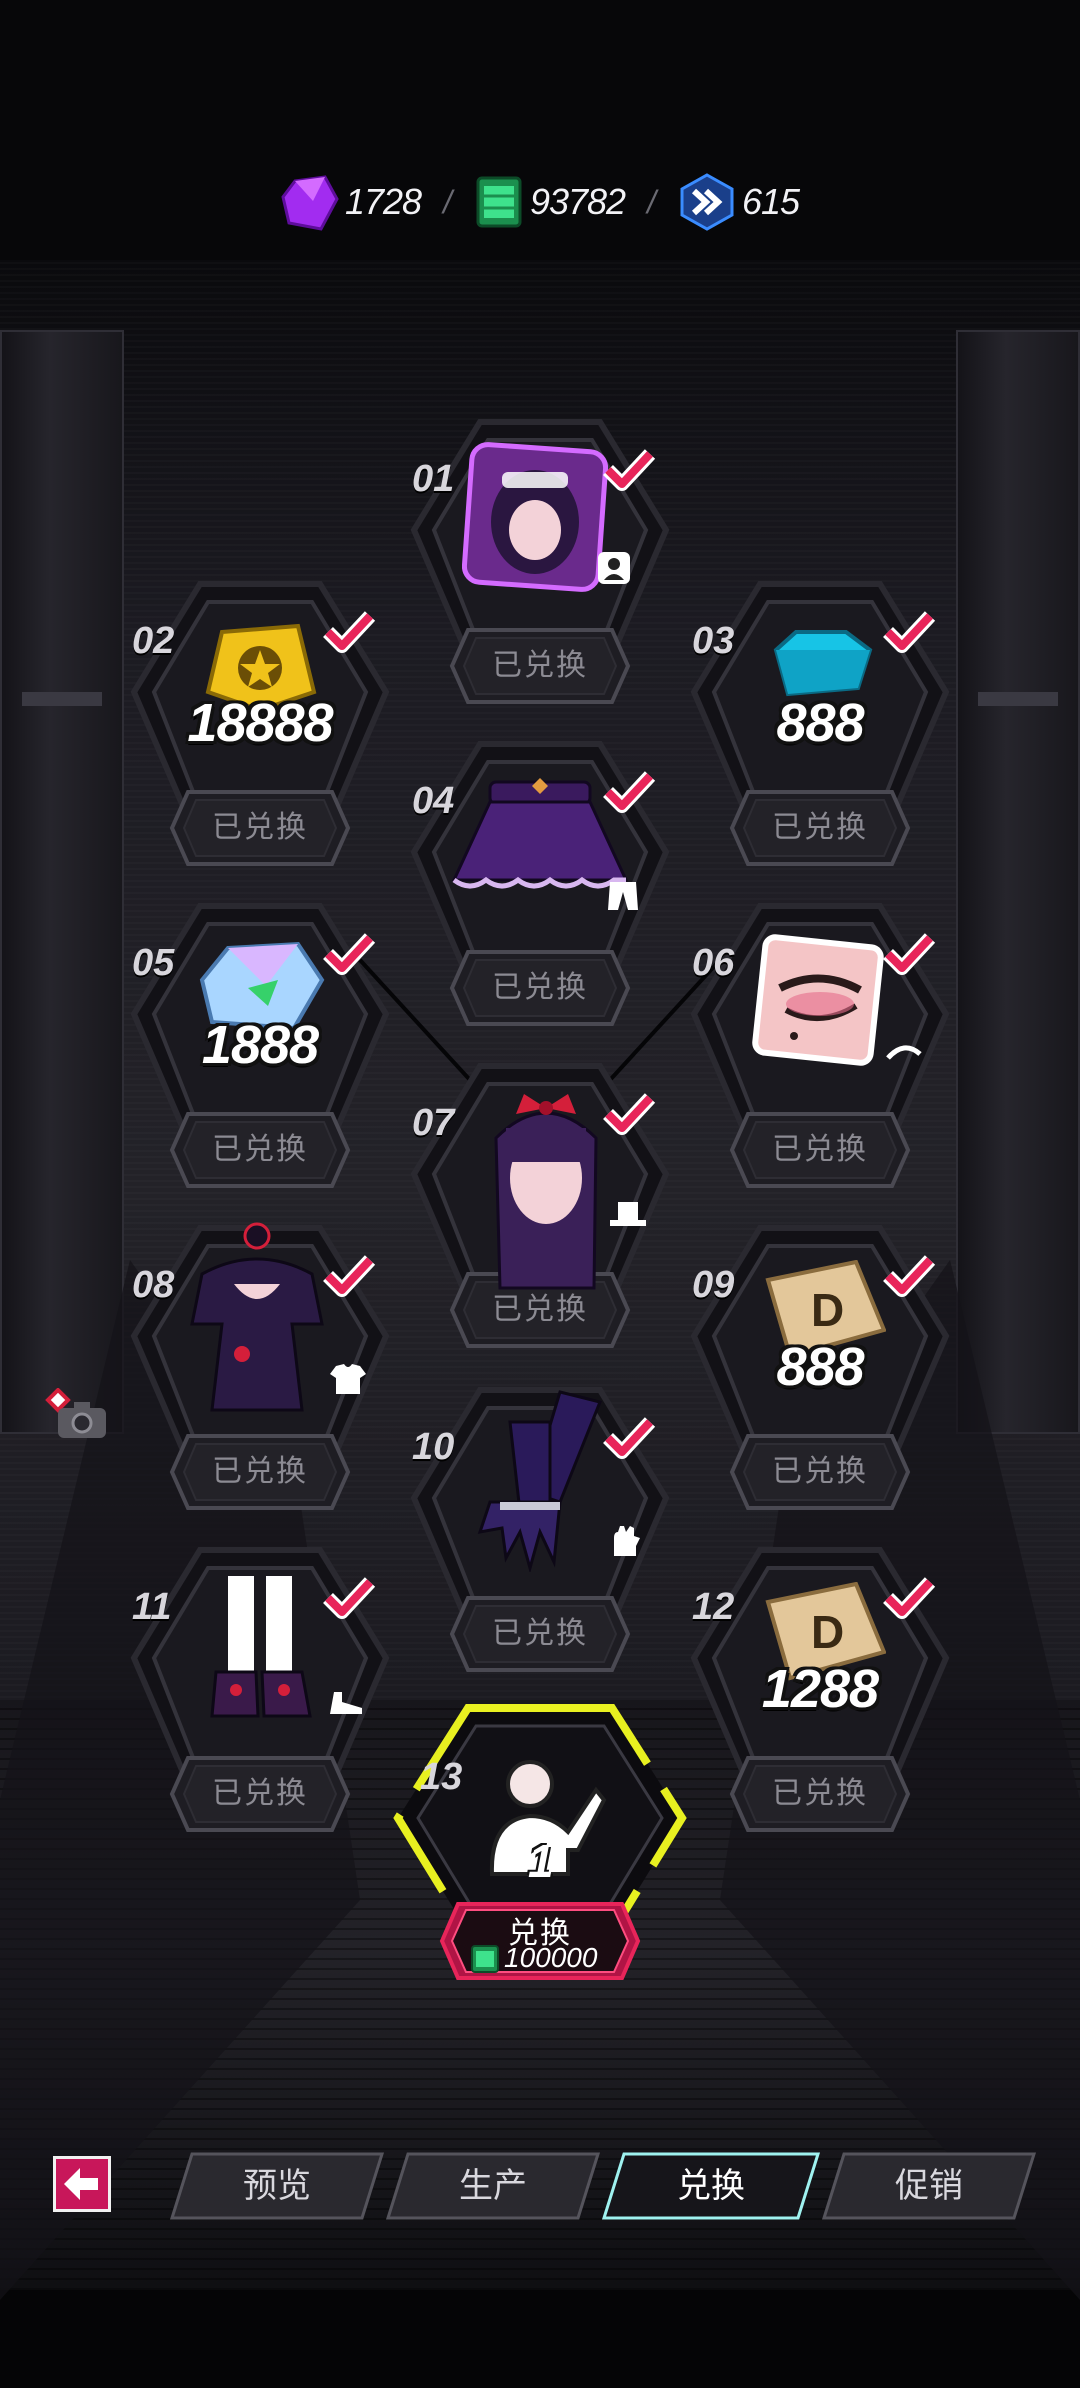 The width and height of the screenshot is (1080, 2388). Describe the element at coordinates (433, 479) in the screenshot. I see `reward-number: 01` at that location.